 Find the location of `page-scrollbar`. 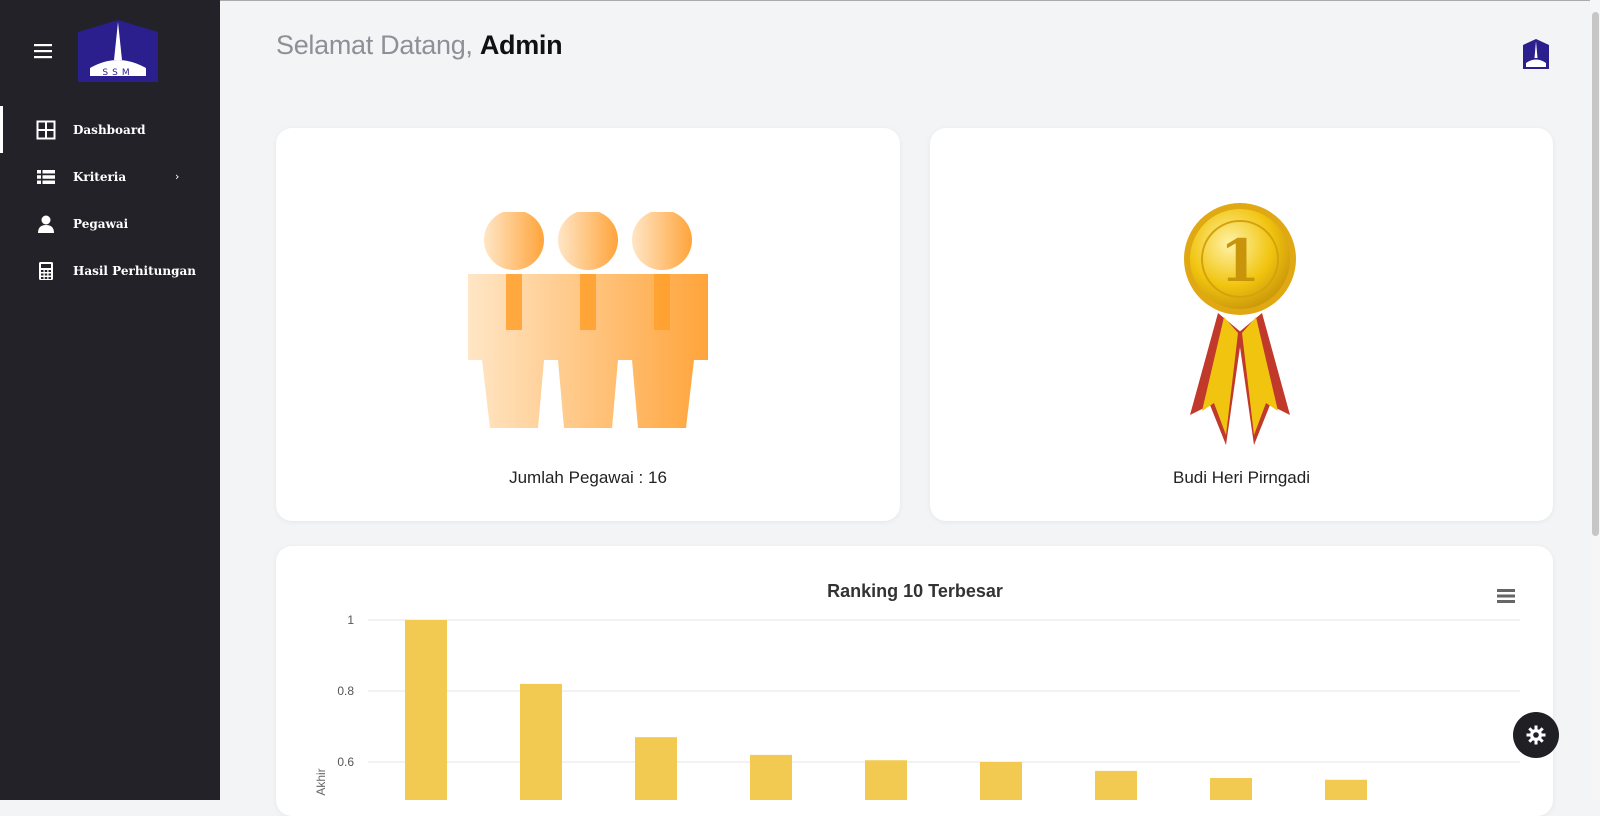

page-scrollbar is located at coordinates (1595, 400).